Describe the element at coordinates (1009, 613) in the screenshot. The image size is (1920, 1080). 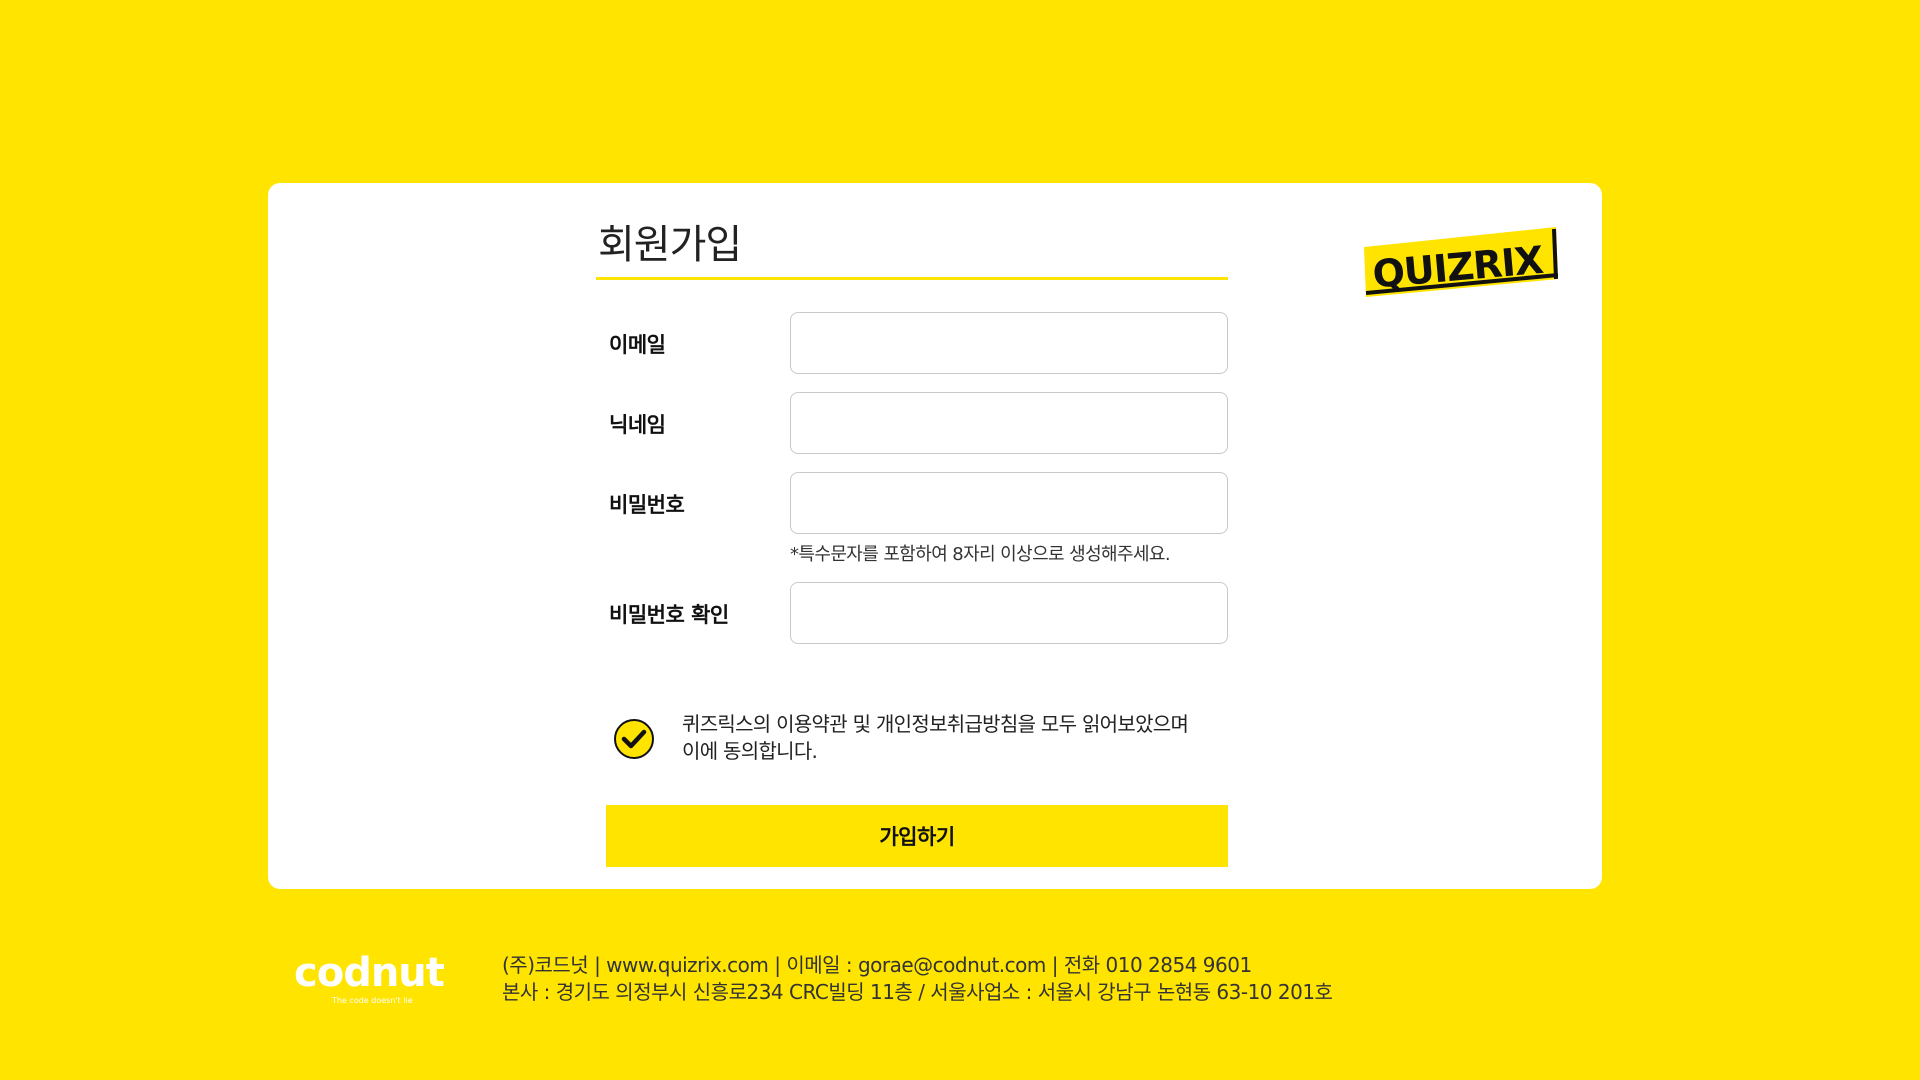
I see `password-confirm-input` at that location.